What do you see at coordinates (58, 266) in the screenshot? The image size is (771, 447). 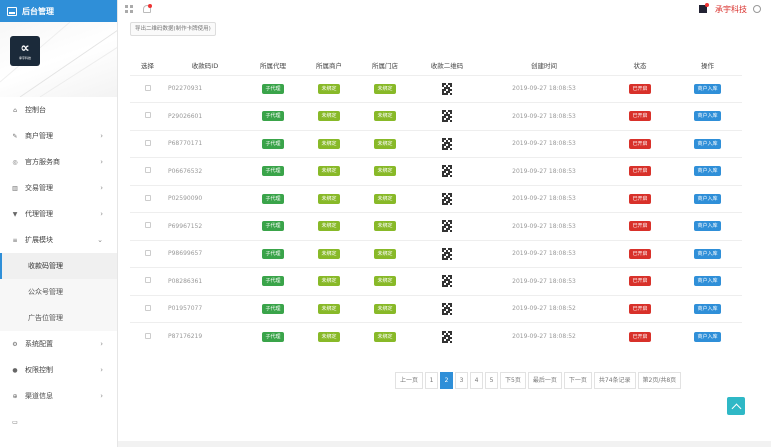 I see `sidebar-subitem: 收款码管理` at bounding box center [58, 266].